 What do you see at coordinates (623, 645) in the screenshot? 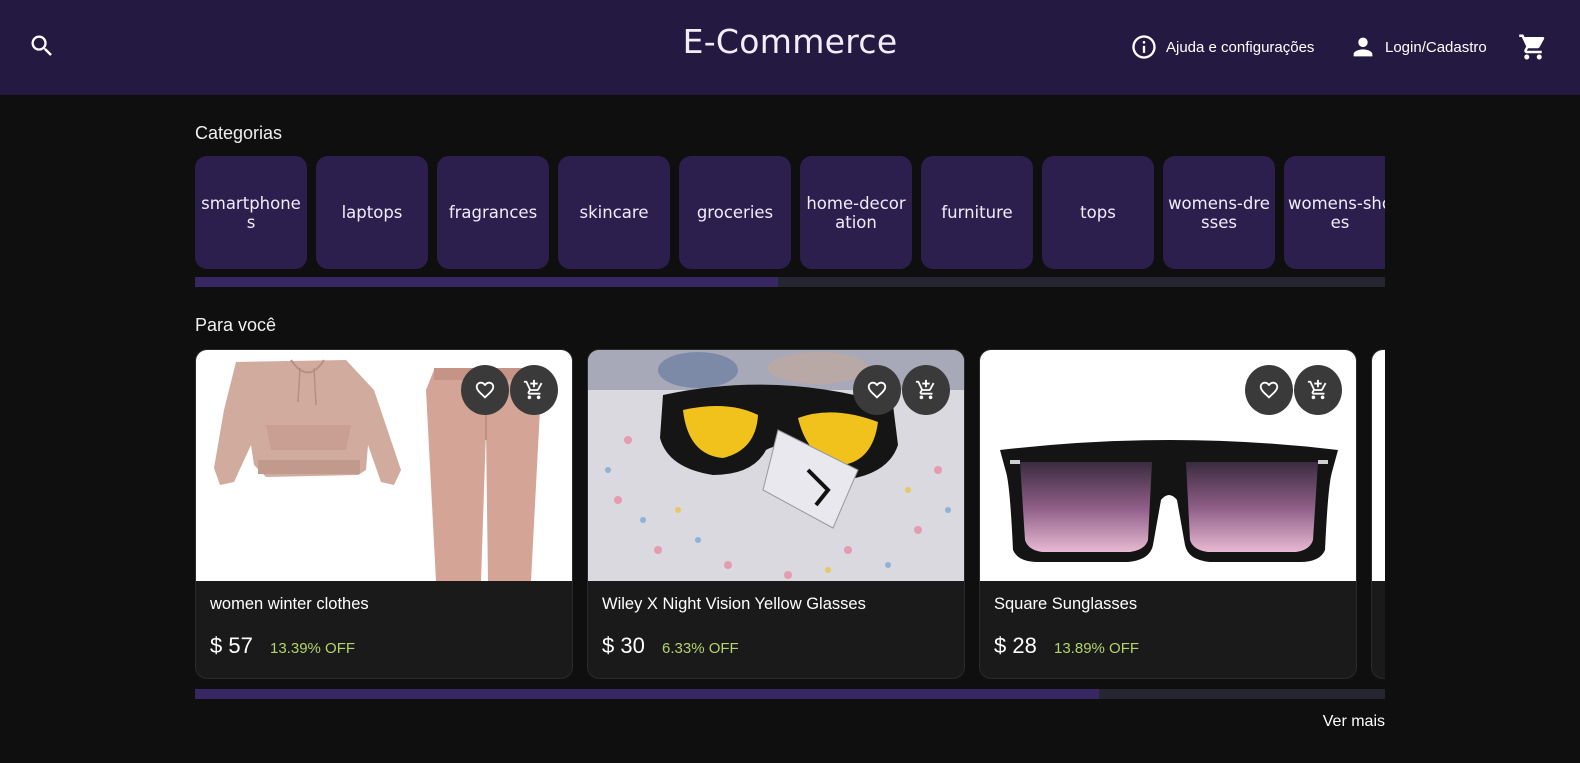
I see `product-price: $ 30` at bounding box center [623, 645].